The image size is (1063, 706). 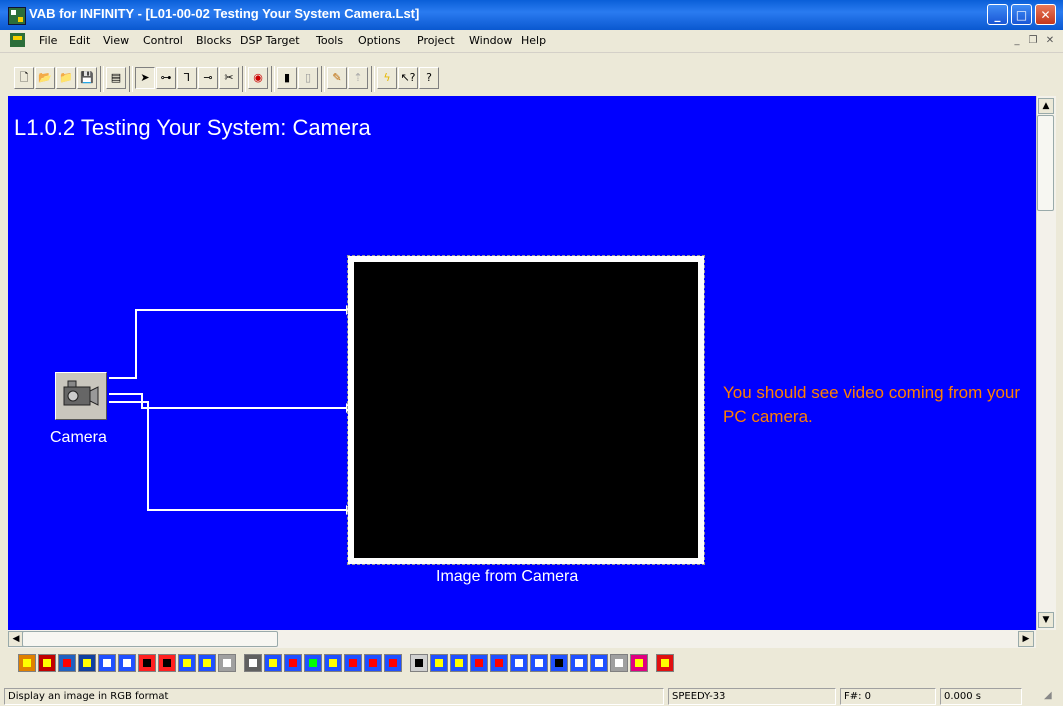 I want to click on new-icon: 🗋, so click(x=24, y=78).